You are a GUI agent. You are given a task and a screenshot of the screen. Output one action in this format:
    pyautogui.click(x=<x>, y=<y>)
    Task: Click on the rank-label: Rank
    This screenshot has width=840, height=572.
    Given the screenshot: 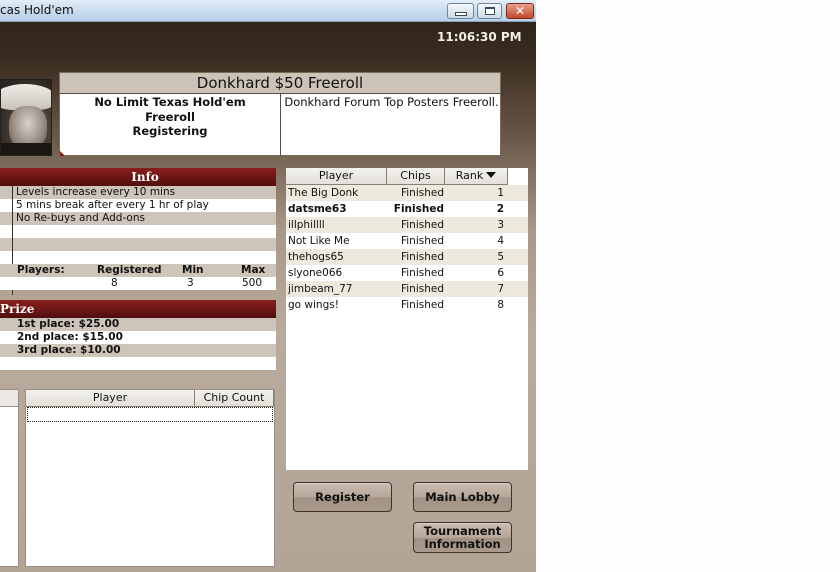 What is the action you would take?
    pyautogui.click(x=469, y=175)
    